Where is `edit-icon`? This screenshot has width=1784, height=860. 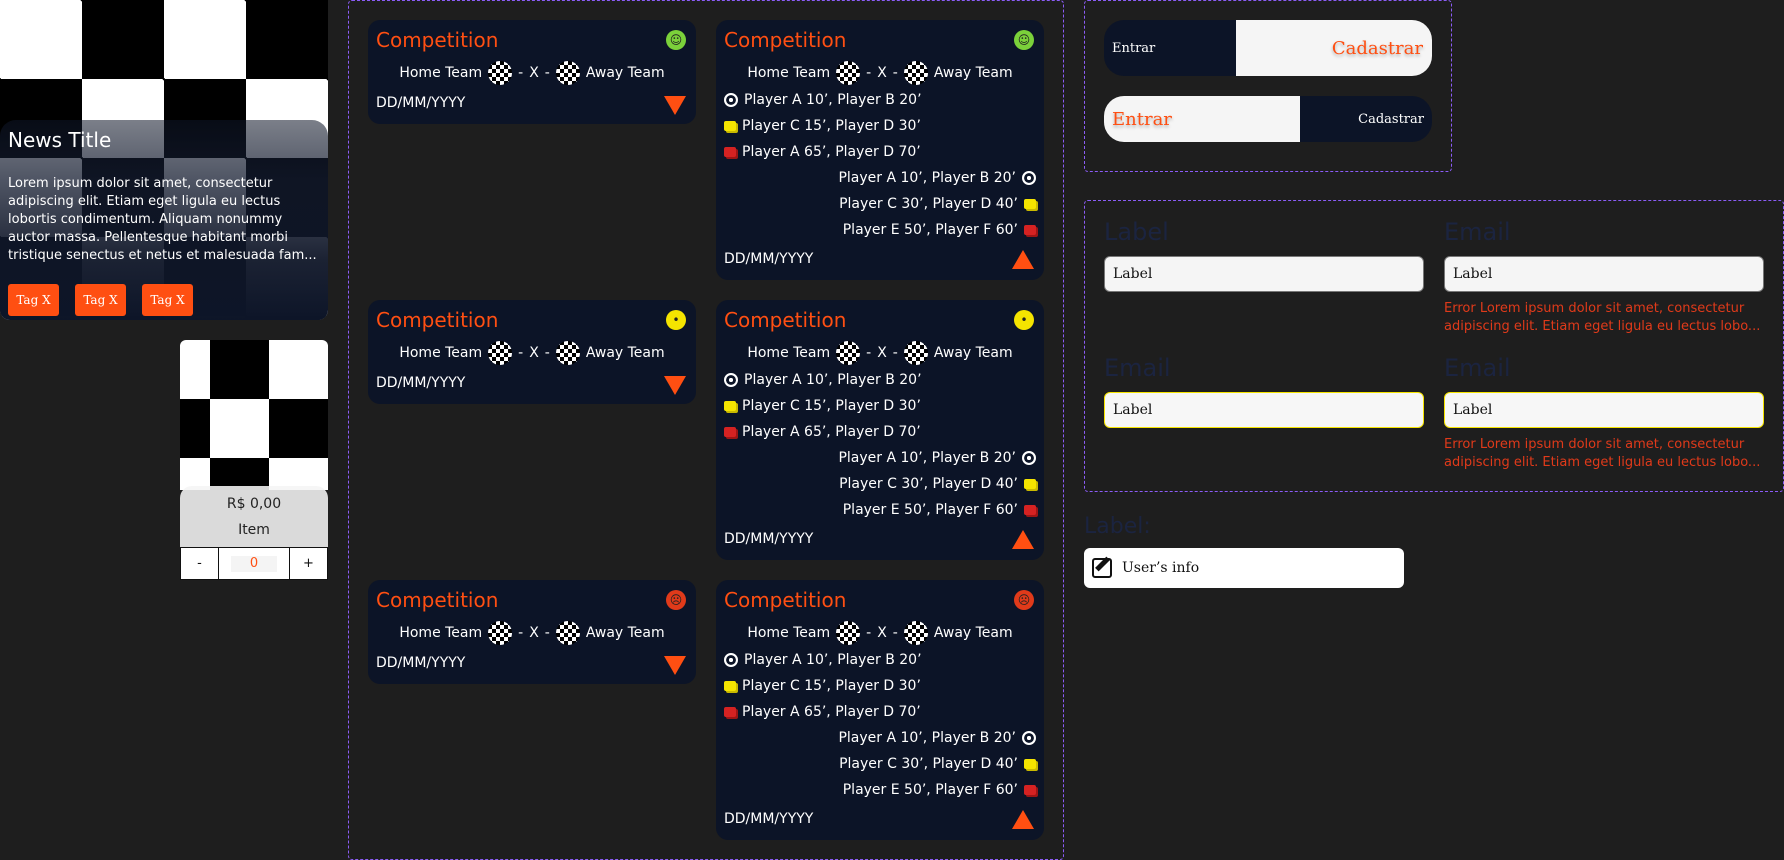 edit-icon is located at coordinates (1102, 568).